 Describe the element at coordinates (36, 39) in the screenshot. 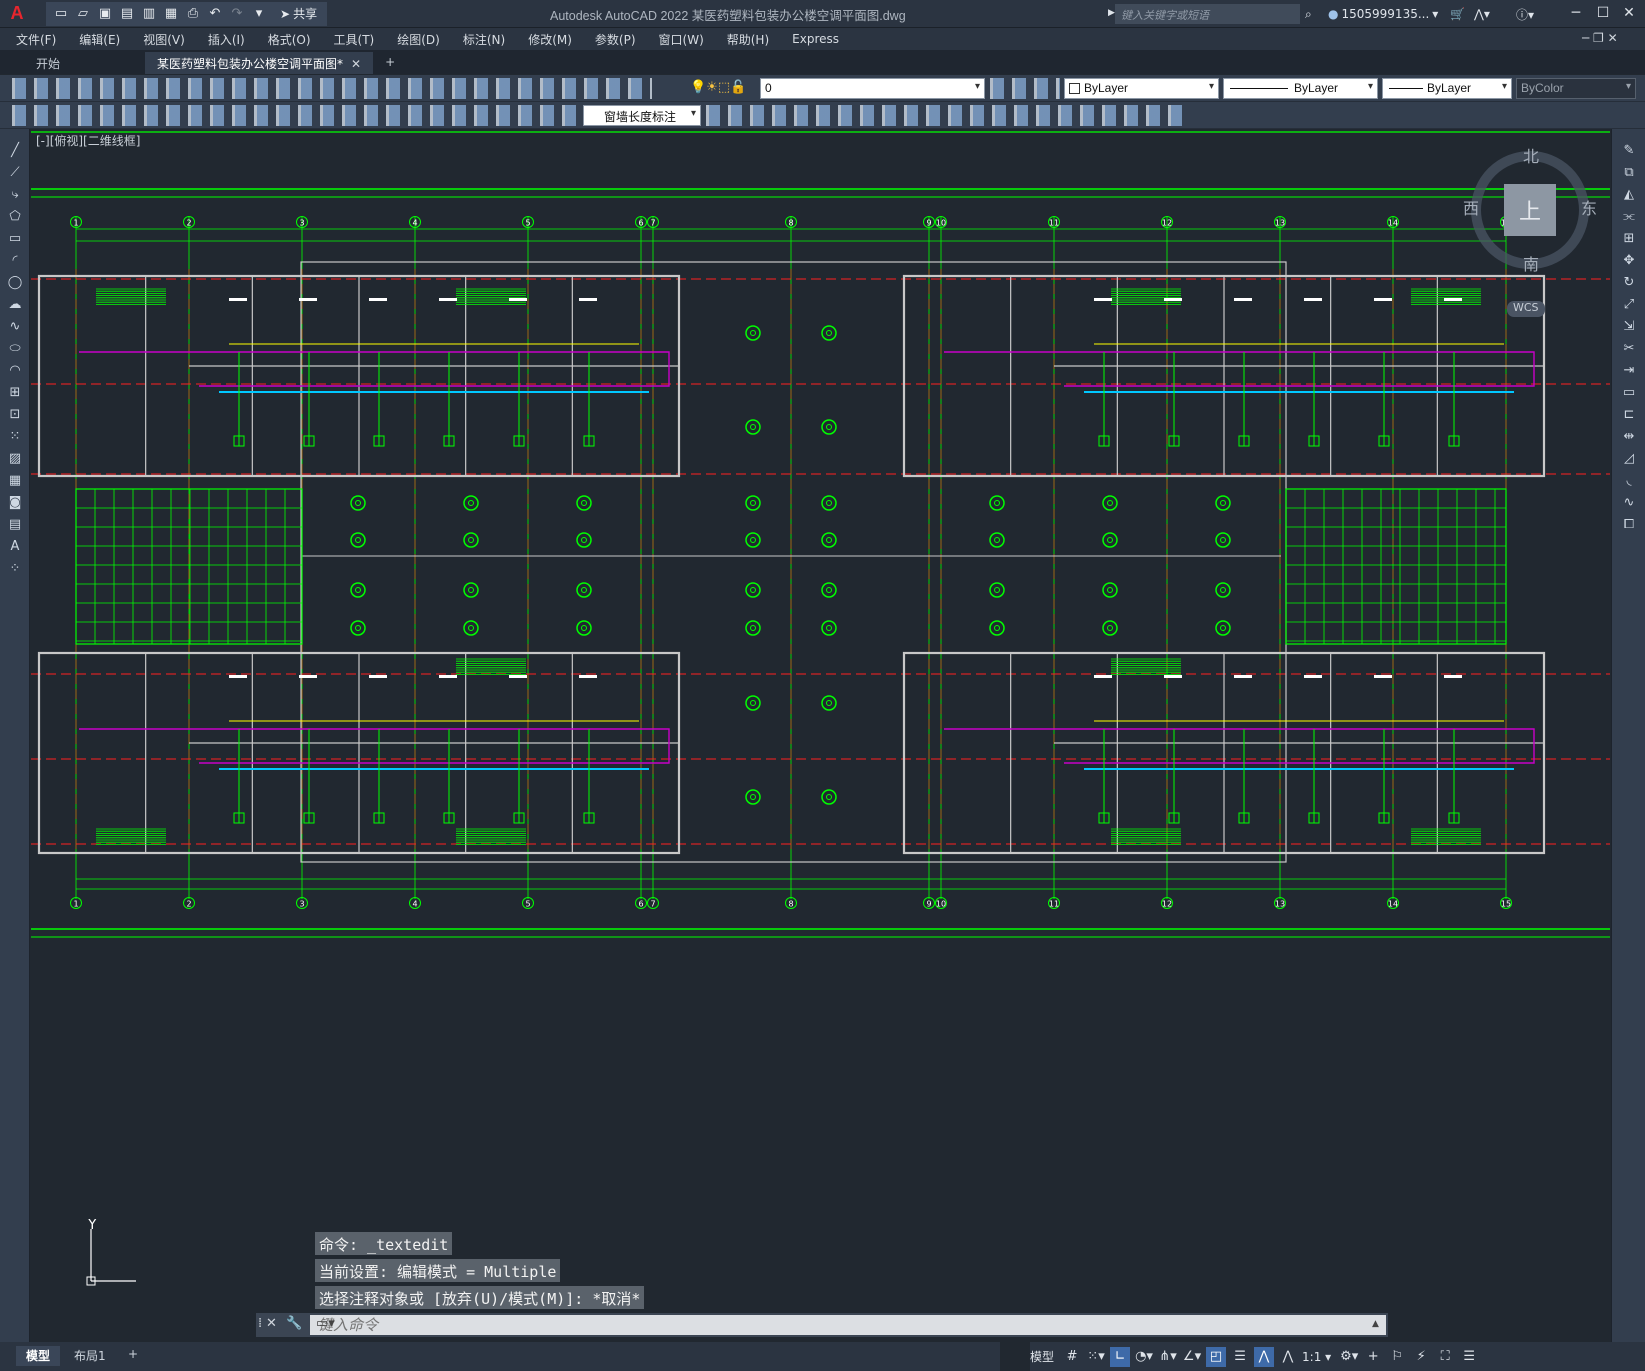

I see `menu-file: 文件(F)` at that location.